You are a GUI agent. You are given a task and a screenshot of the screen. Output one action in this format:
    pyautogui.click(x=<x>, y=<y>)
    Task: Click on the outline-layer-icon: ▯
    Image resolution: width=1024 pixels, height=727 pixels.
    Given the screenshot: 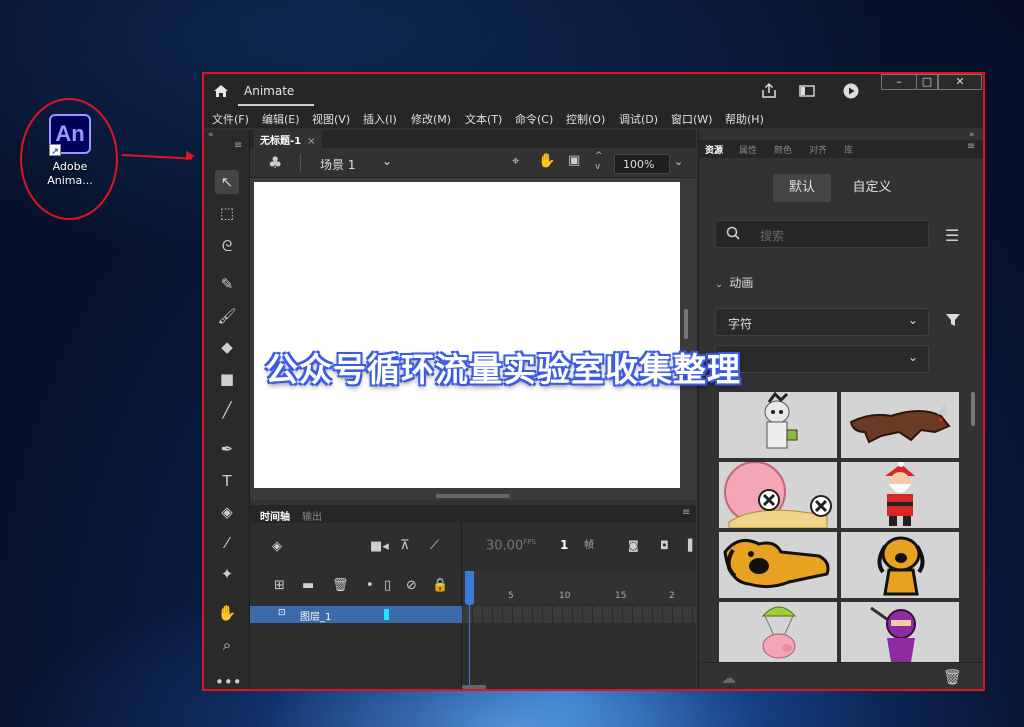 What is the action you would take?
    pyautogui.click(x=387, y=585)
    